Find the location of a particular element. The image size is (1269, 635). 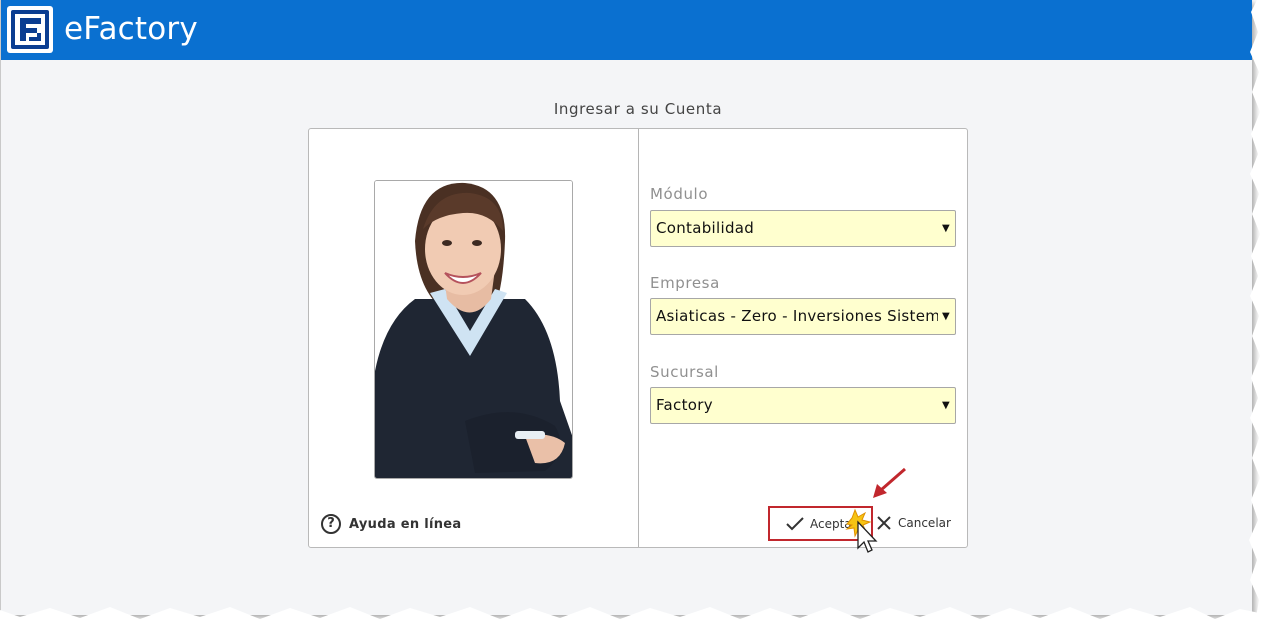

company-value: Asiaticas - Zero - Inversiones Sistemas is located at coordinates (797, 316).